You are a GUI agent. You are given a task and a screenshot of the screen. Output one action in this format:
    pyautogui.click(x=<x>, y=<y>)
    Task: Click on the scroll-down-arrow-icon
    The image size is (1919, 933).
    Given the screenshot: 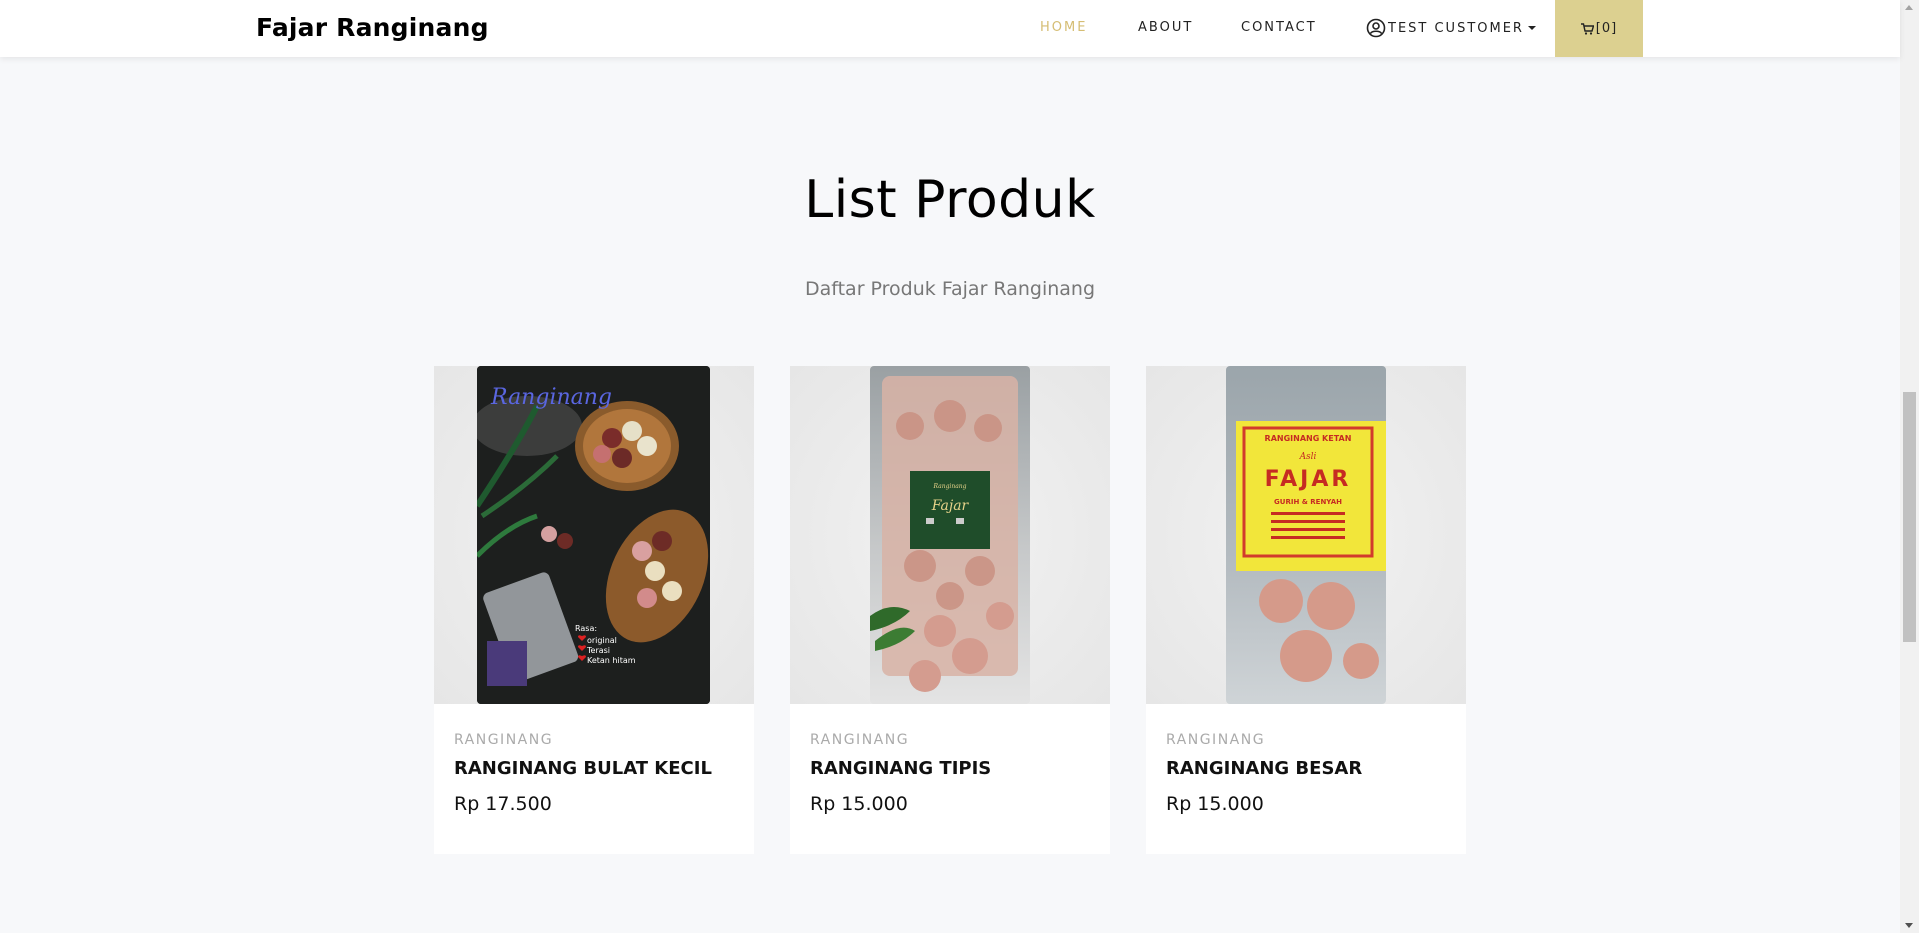 What is the action you would take?
    pyautogui.click(x=1909, y=925)
    